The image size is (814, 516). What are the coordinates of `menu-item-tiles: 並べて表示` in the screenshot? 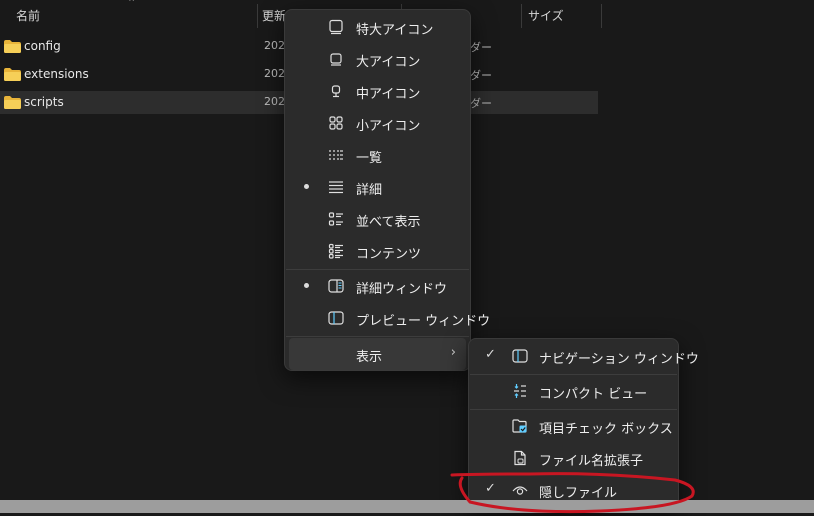 It's located at (377, 219).